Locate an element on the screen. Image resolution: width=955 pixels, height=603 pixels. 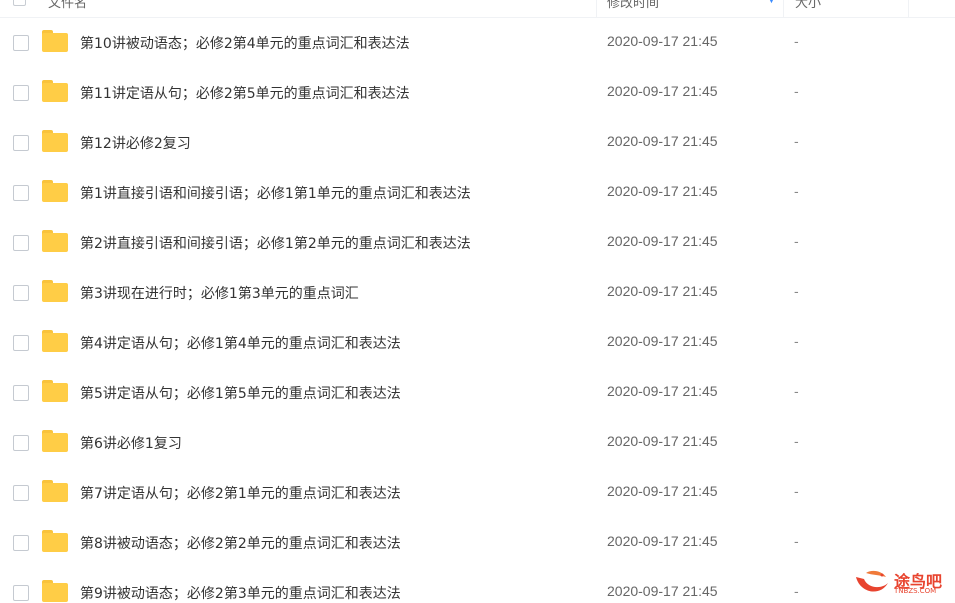
file-name: 第2讲直接引语和间接引语；必修1第2单元的重点词汇和表达法 is located at coordinates (275, 243).